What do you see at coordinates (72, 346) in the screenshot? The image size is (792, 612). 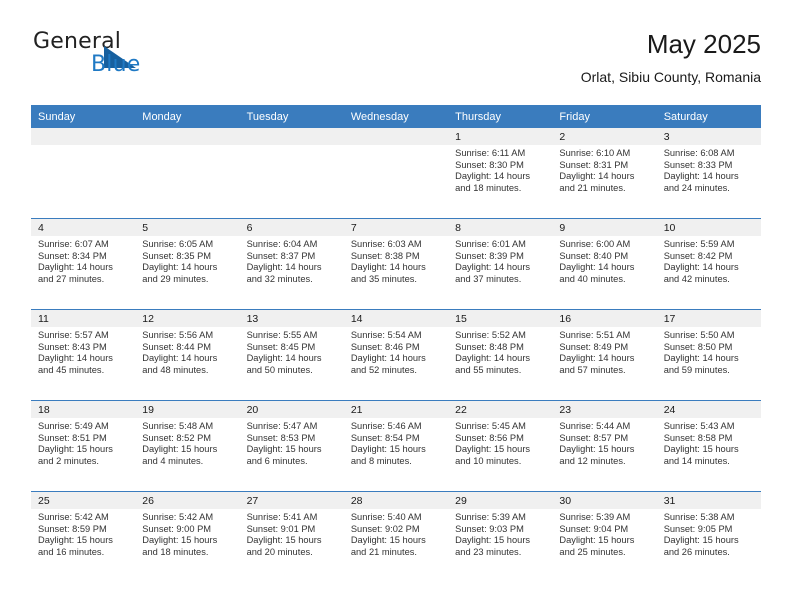 I see `sunset-text: Sunset: 8:43 PM` at bounding box center [72, 346].